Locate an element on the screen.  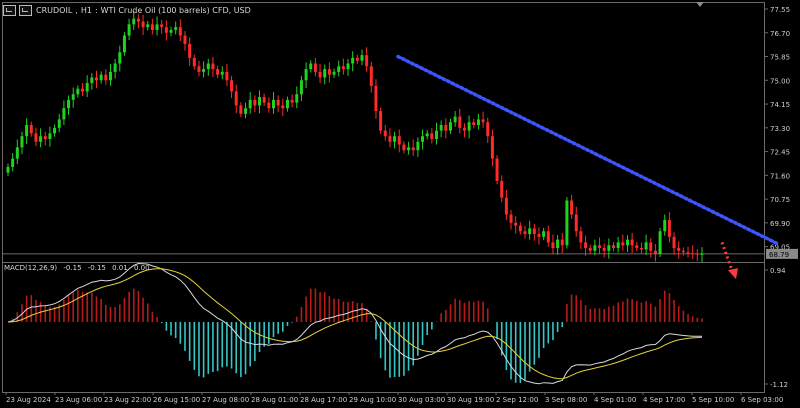
time-axis-label: 28 Aug 01:00 is located at coordinates (274, 400).